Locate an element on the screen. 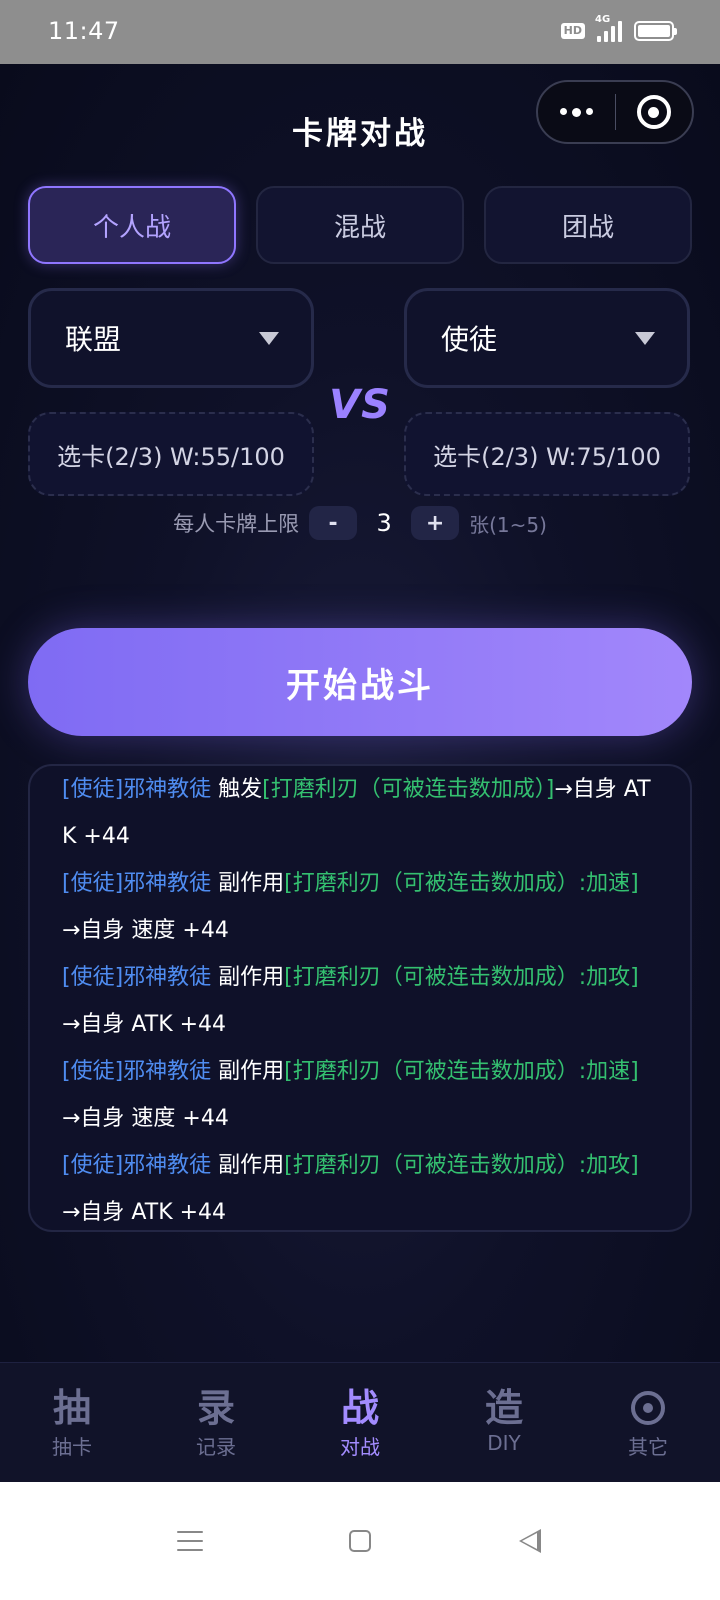 The height and width of the screenshot is (1600, 720). draw-icon: 抽 is located at coordinates (71, 1408).